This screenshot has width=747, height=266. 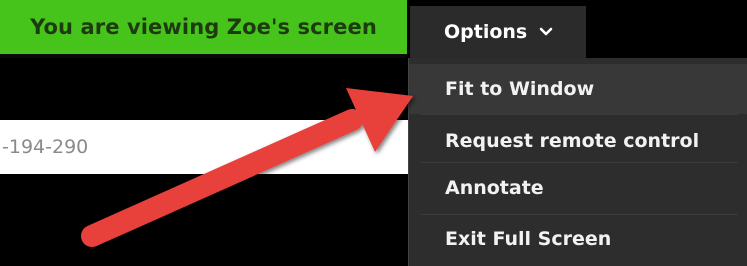 I want to click on options-button: Options, so click(x=498, y=32).